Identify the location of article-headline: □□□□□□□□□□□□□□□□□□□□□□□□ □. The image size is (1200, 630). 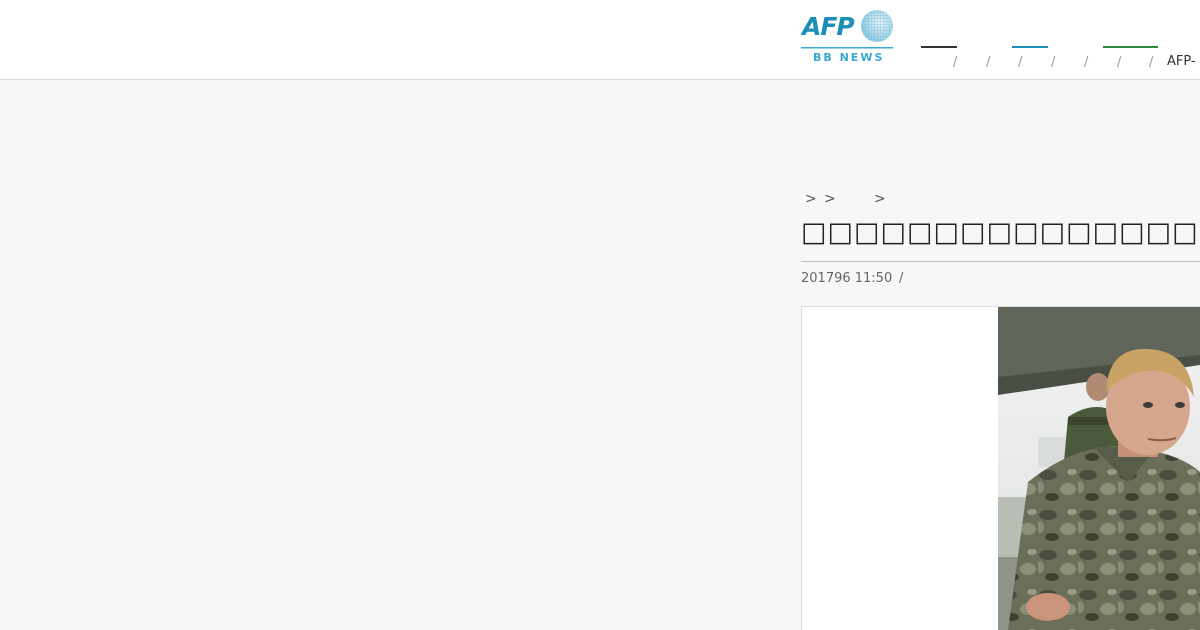
(1000, 232).